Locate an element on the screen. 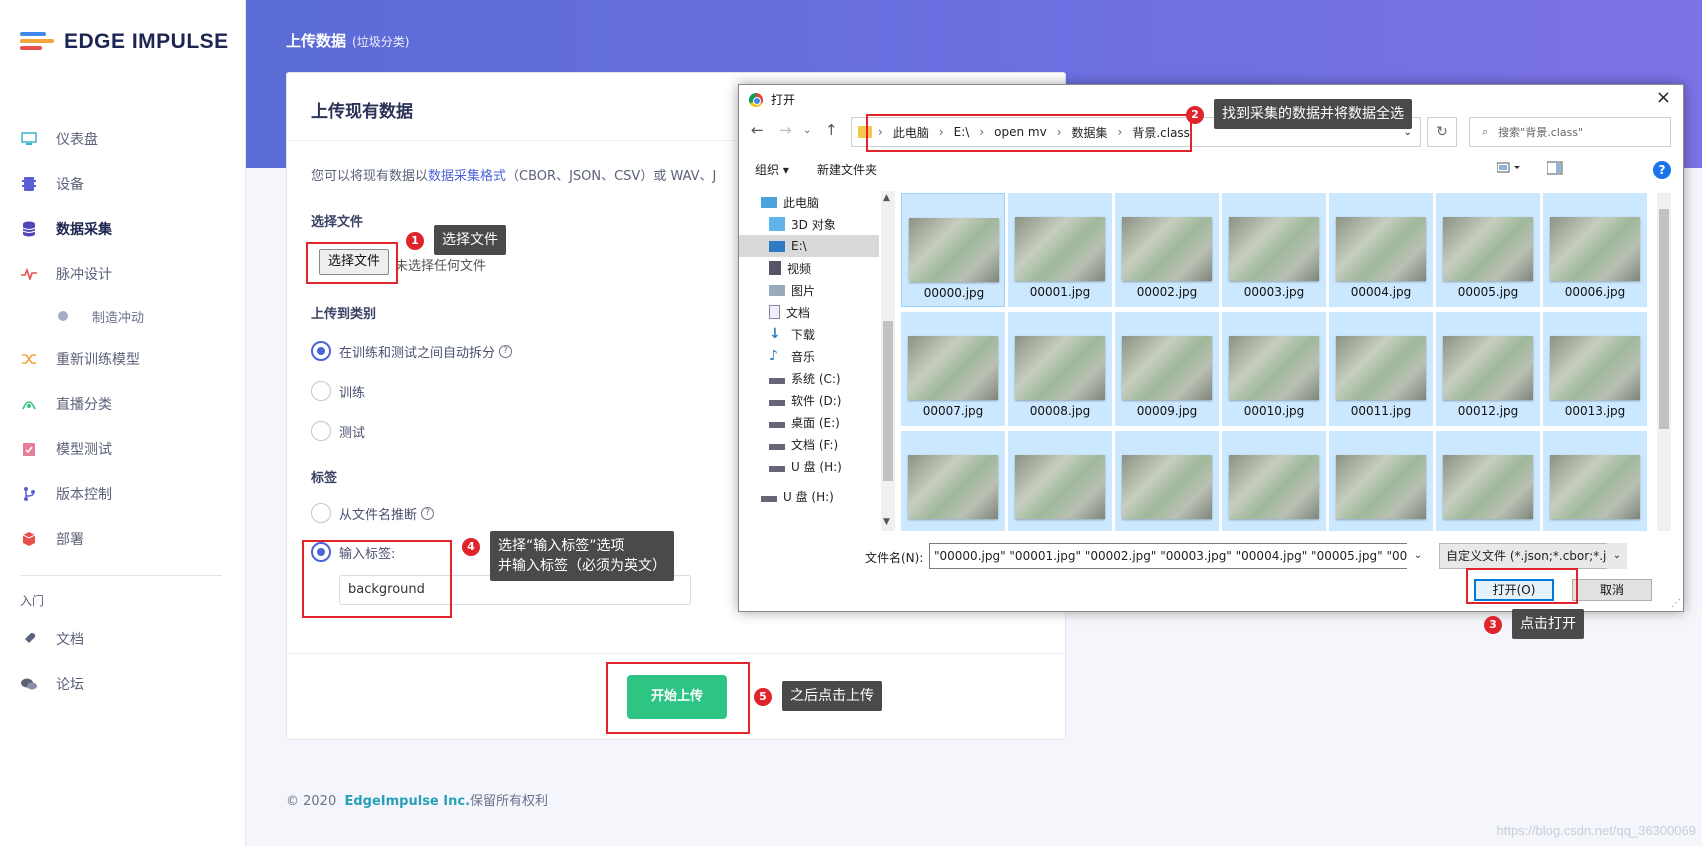 The width and height of the screenshot is (1702, 846). radio-testing: 测试 is located at coordinates (338, 431).